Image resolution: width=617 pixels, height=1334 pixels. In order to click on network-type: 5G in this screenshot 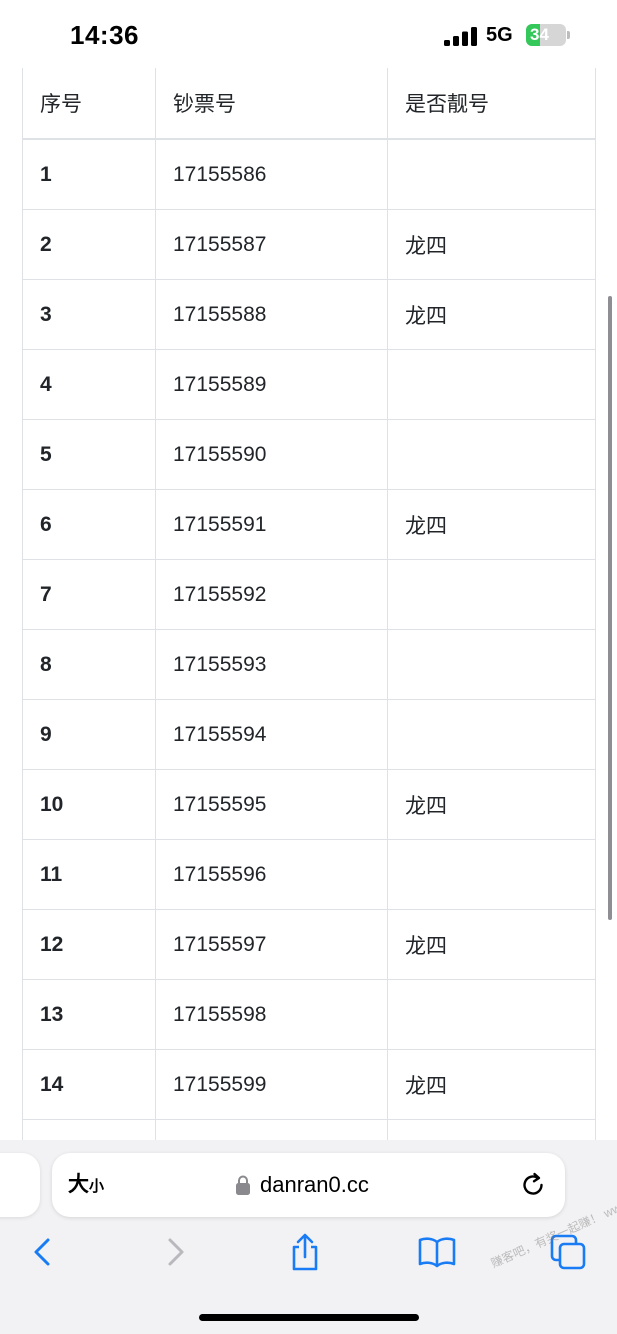, I will do `click(499, 35)`.